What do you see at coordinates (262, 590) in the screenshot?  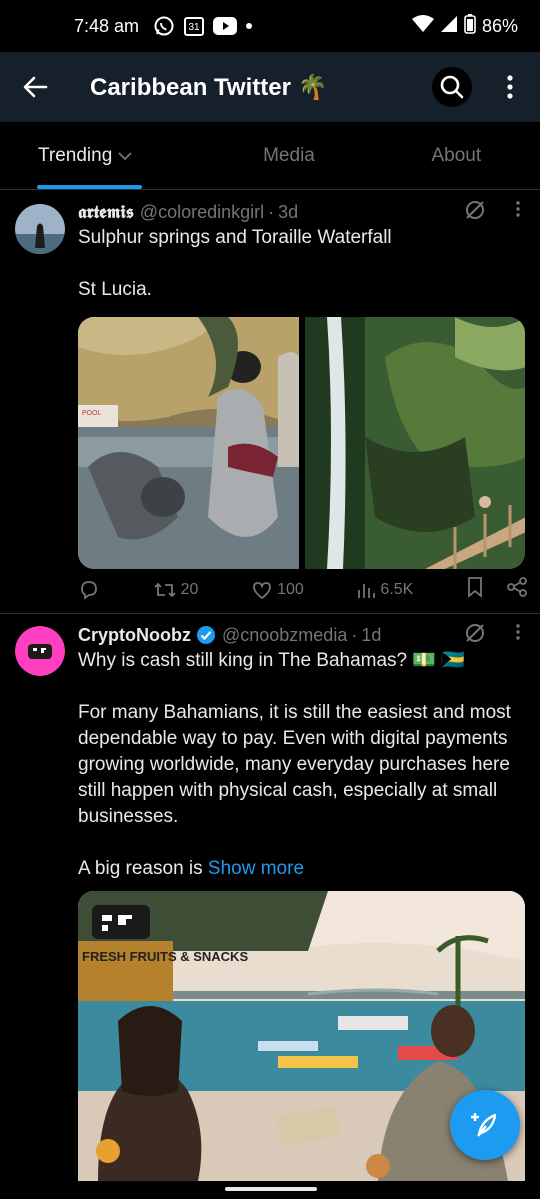 I see `heart-icon` at bounding box center [262, 590].